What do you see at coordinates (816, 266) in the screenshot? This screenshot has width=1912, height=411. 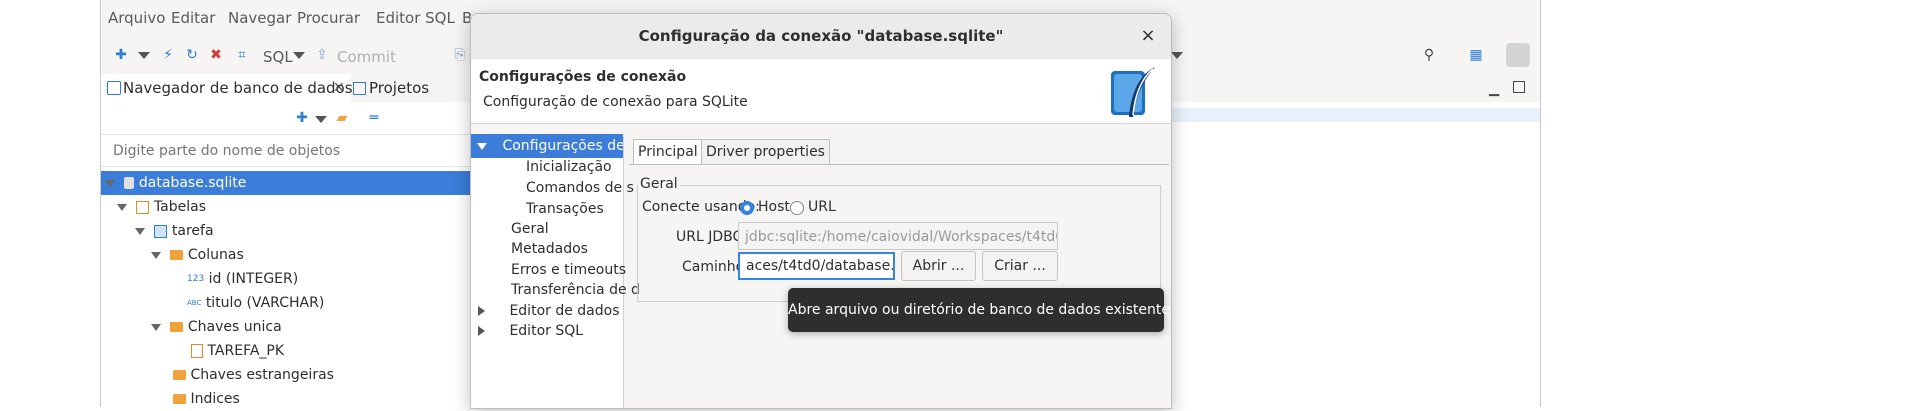 I see `path-field: aces/t4td0/database.sqlite` at bounding box center [816, 266].